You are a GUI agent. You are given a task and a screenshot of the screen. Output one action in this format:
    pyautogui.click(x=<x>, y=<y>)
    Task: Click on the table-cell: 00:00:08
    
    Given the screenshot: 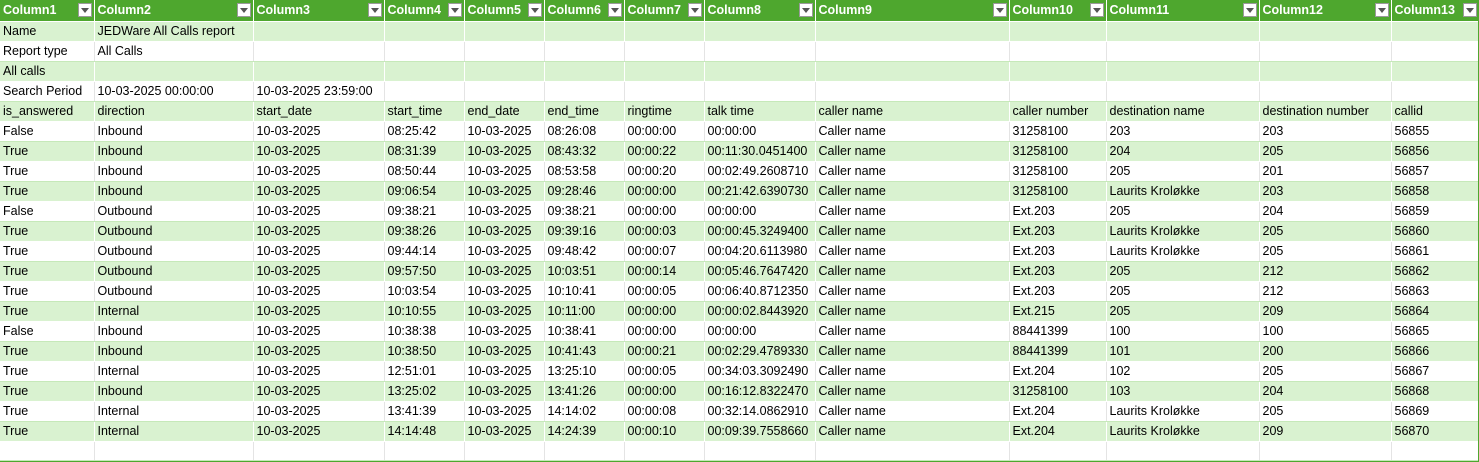 What is the action you would take?
    pyautogui.click(x=664, y=411)
    